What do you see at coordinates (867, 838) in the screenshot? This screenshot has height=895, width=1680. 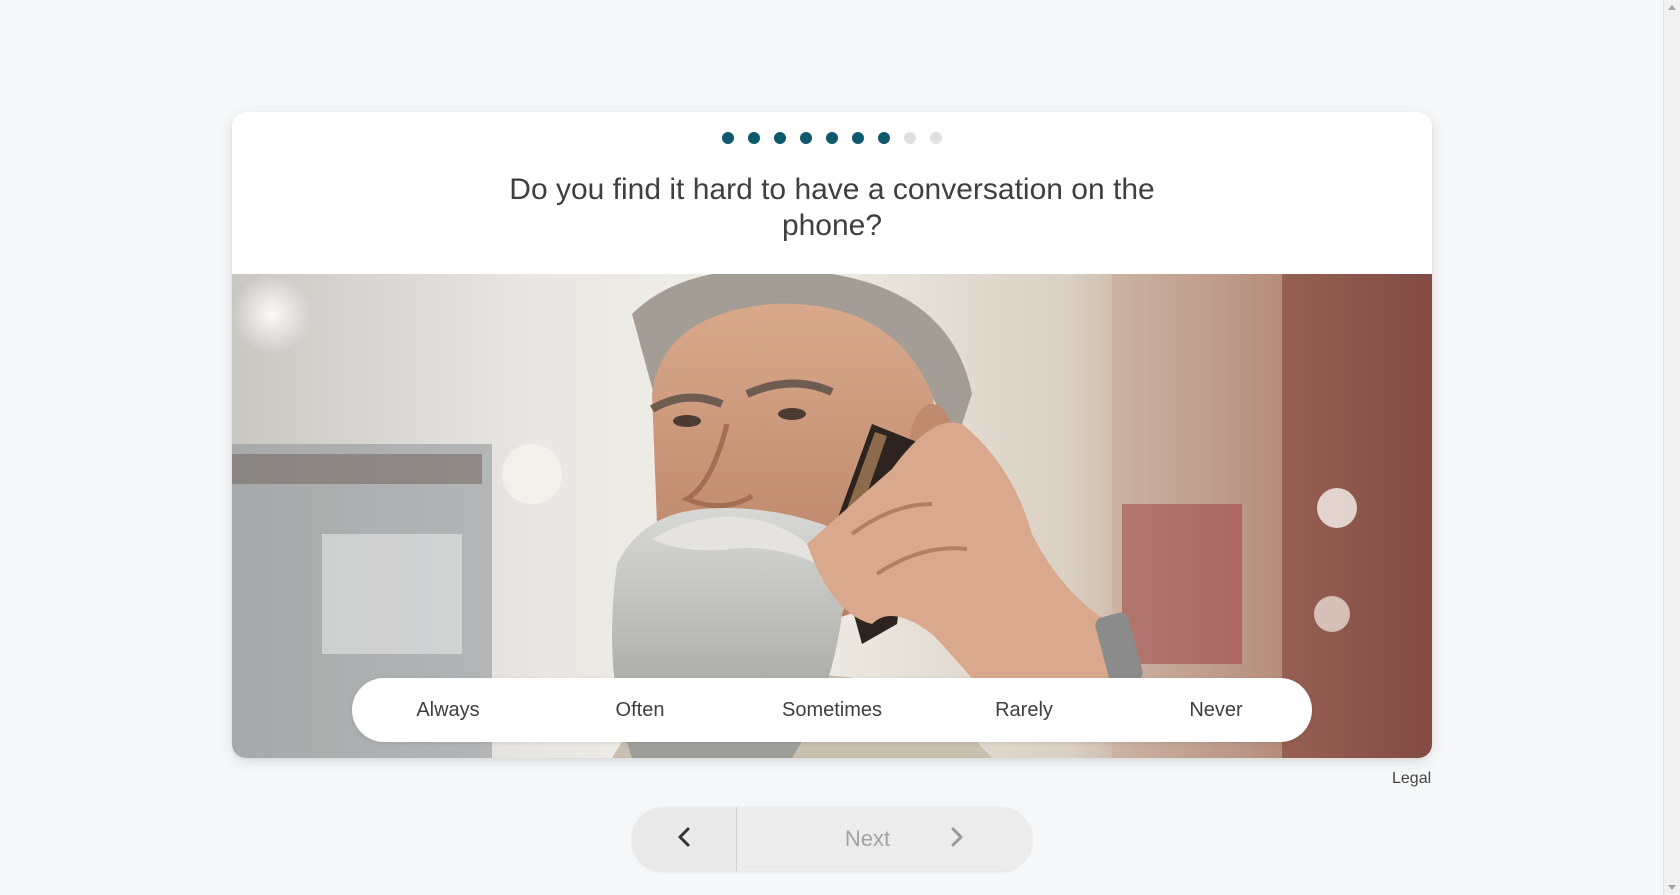 I see `next-button-label: Next` at bounding box center [867, 838].